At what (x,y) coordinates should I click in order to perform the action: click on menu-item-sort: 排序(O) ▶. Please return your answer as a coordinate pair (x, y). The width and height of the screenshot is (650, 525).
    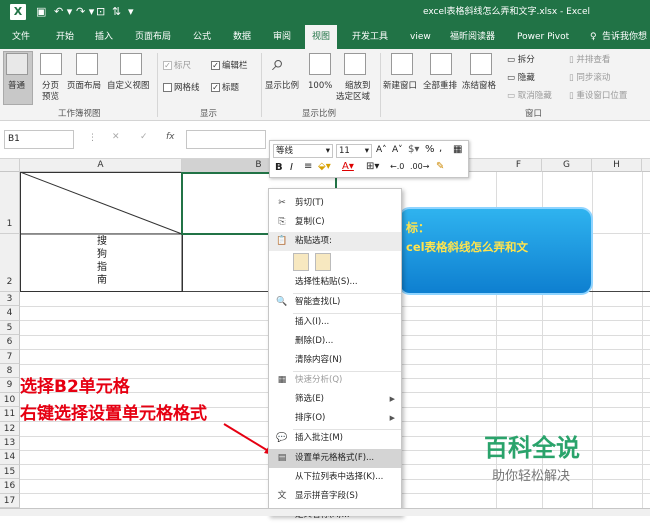
    Looking at the image, I should click on (335, 418).